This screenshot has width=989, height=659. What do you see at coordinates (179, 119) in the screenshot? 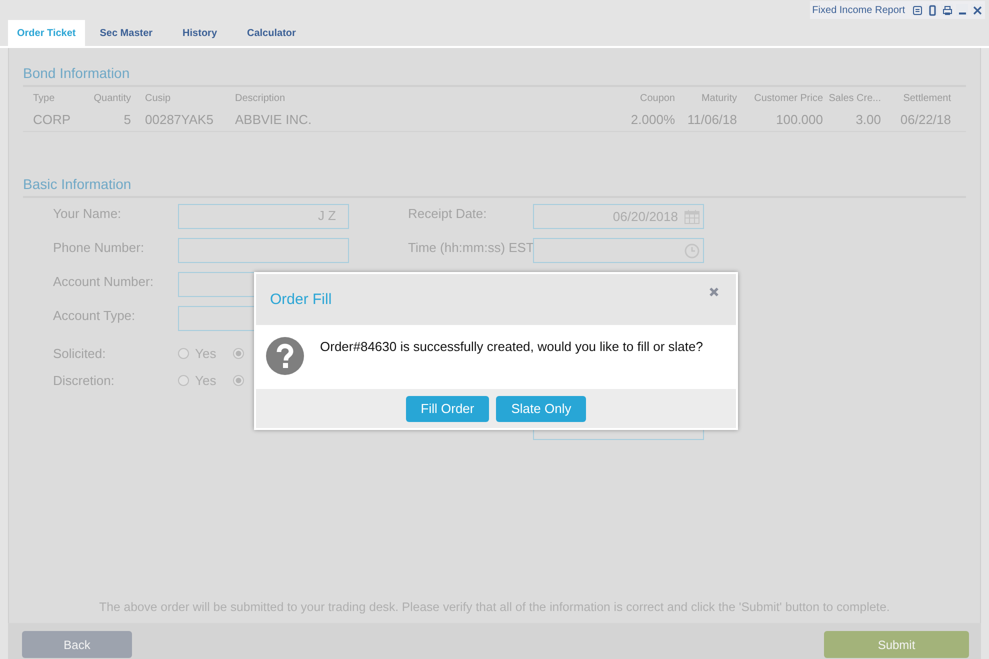
I see `table-cell-text: 00287YAK5` at bounding box center [179, 119].